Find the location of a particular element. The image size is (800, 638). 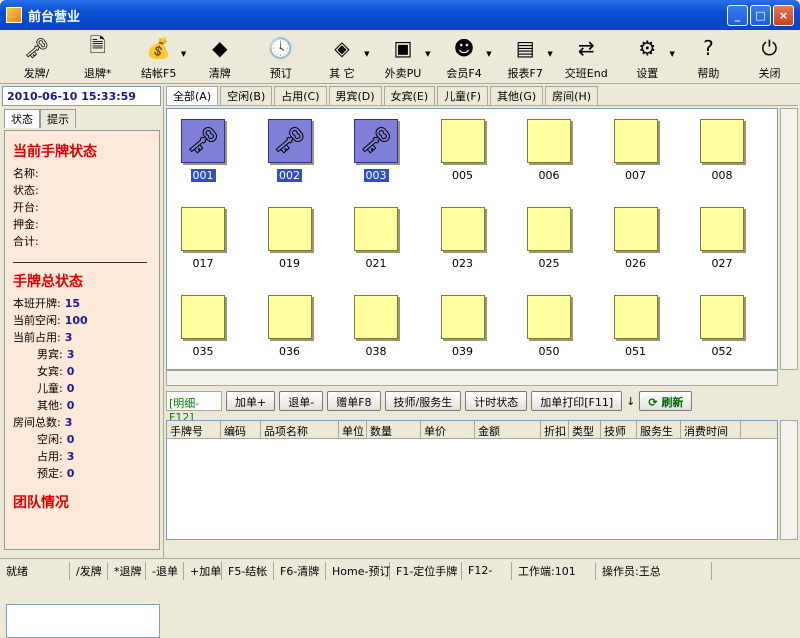

room-card: 023 is located at coordinates (463, 240).